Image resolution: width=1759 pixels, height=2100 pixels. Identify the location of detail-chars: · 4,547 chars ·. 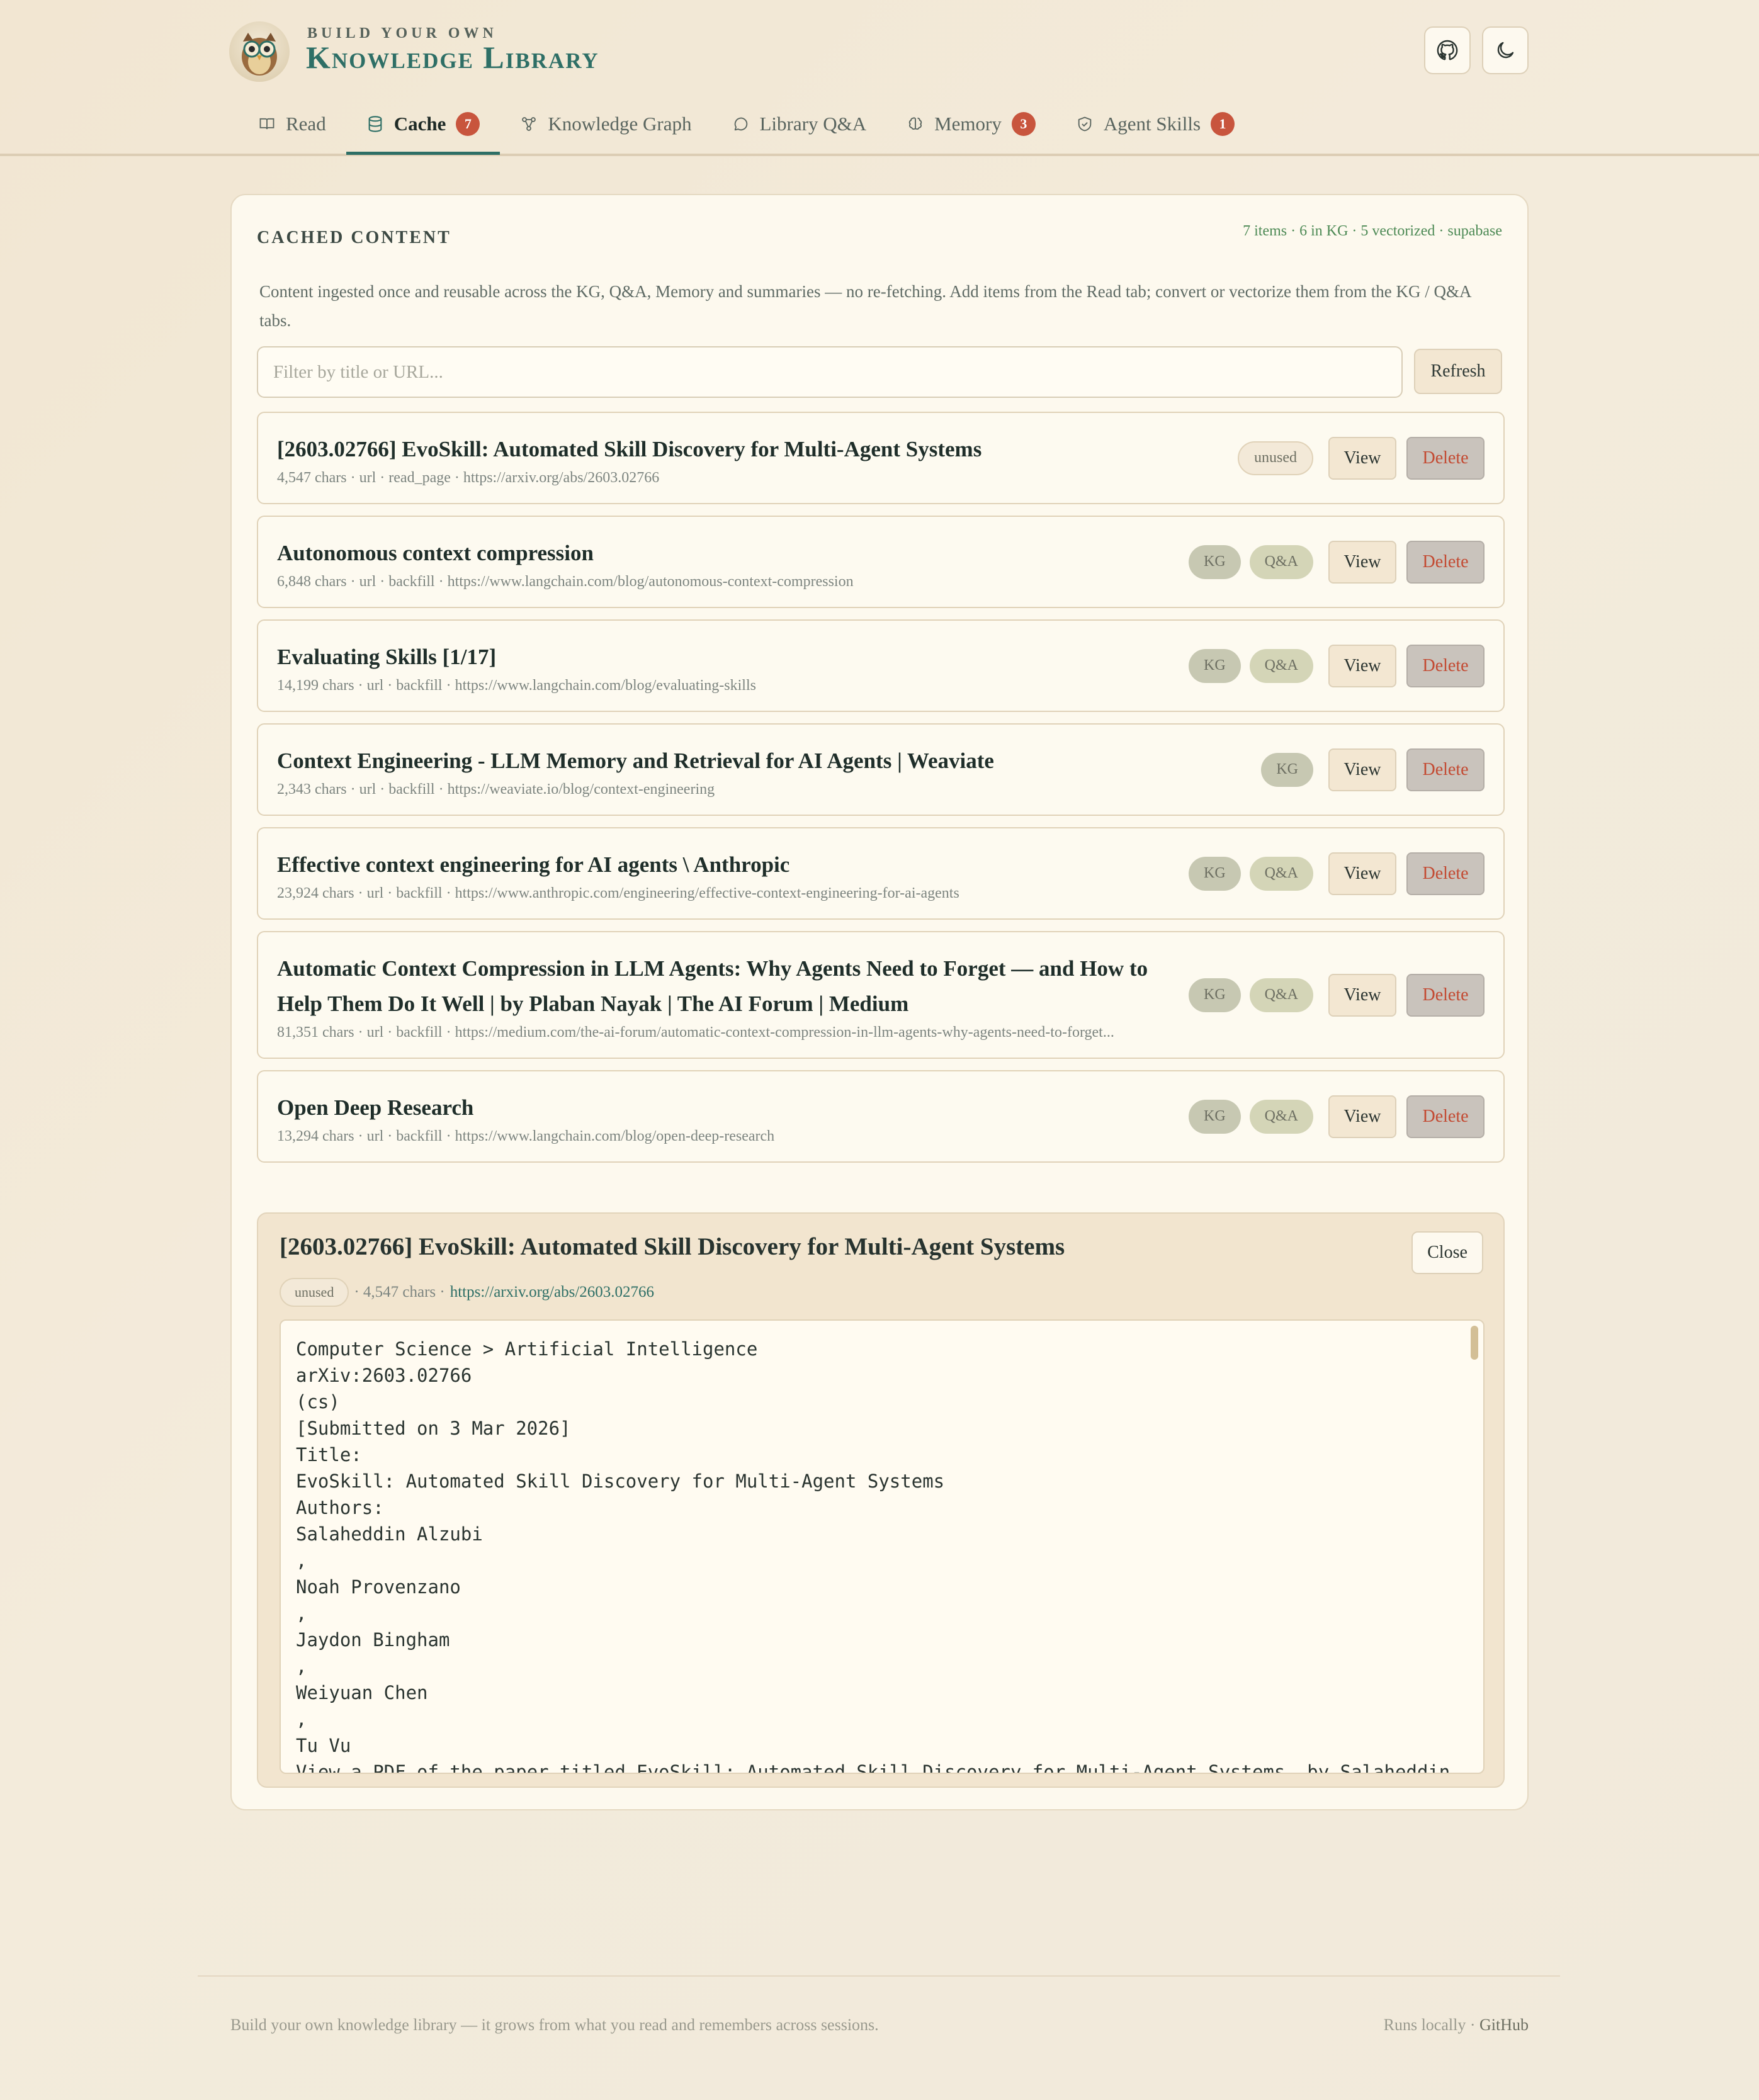
(399, 1292).